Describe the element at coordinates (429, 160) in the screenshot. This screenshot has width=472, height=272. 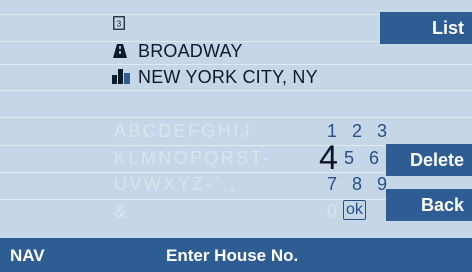
I see `delete-button: Delete` at that location.